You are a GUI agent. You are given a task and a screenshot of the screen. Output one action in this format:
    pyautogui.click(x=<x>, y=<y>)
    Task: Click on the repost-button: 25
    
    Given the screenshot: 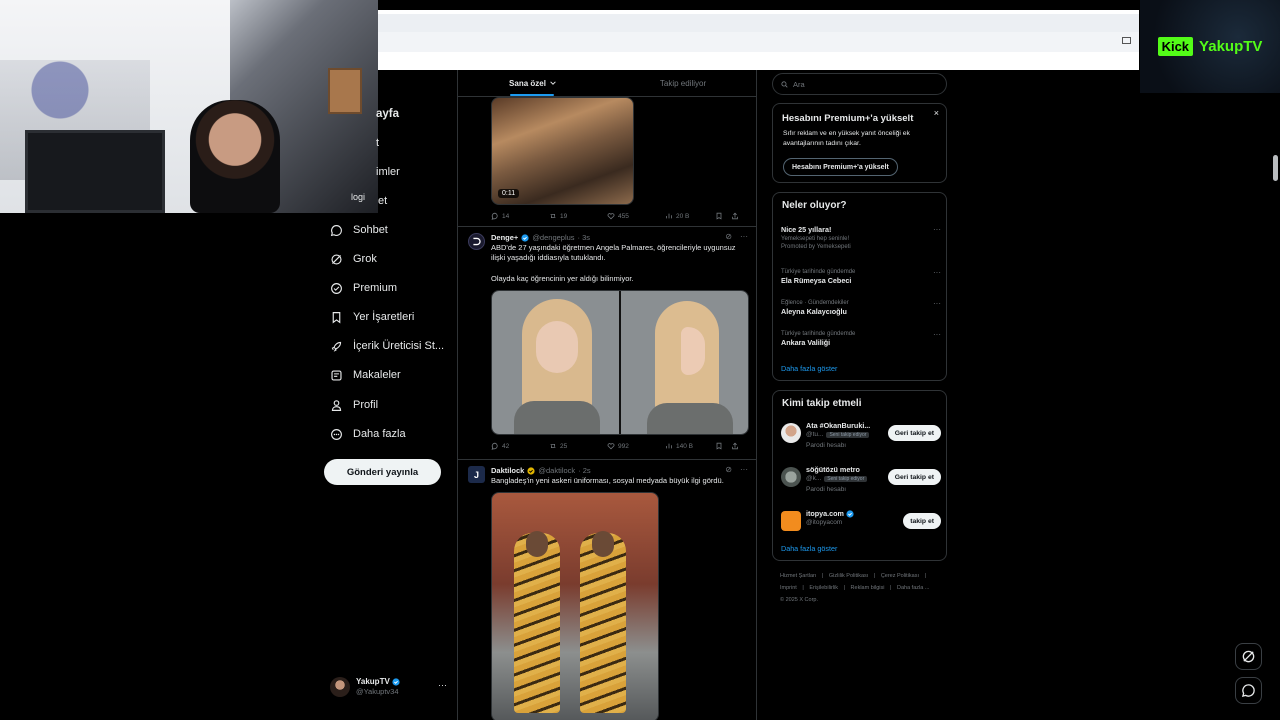 What is the action you would take?
    pyautogui.click(x=578, y=446)
    